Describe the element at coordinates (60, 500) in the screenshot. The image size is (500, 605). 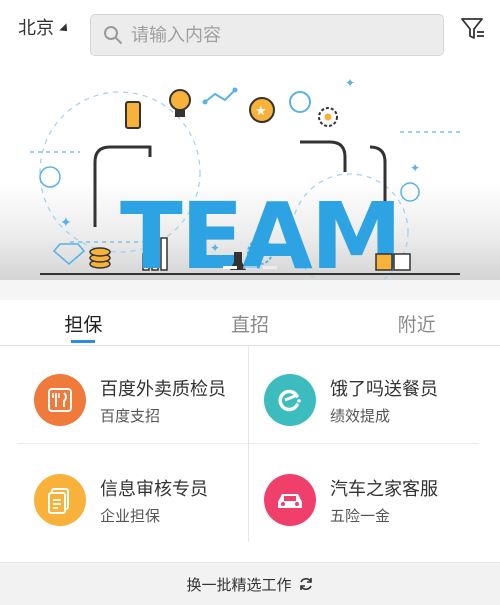
I see `document-icon` at that location.